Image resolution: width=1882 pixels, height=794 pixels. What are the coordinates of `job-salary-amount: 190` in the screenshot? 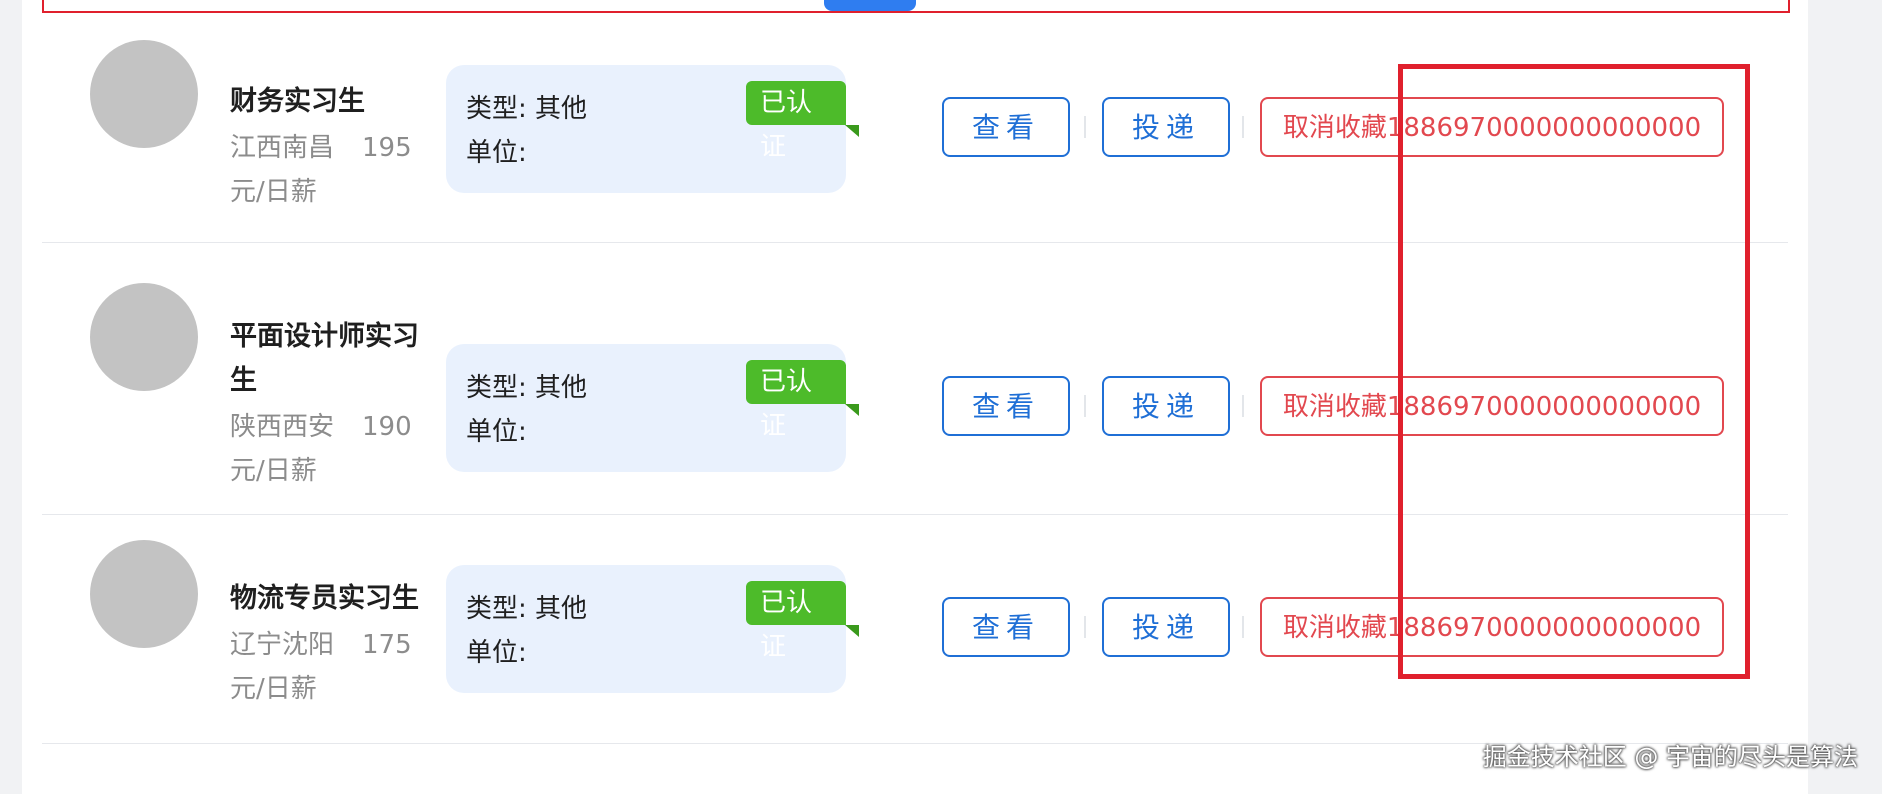 It's located at (387, 427).